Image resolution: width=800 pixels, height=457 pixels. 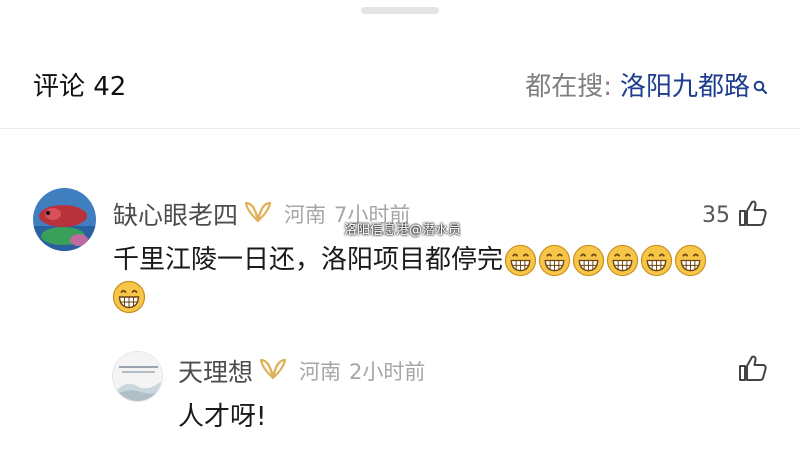 I want to click on comments-count-title: 评论 42, so click(x=80, y=87).